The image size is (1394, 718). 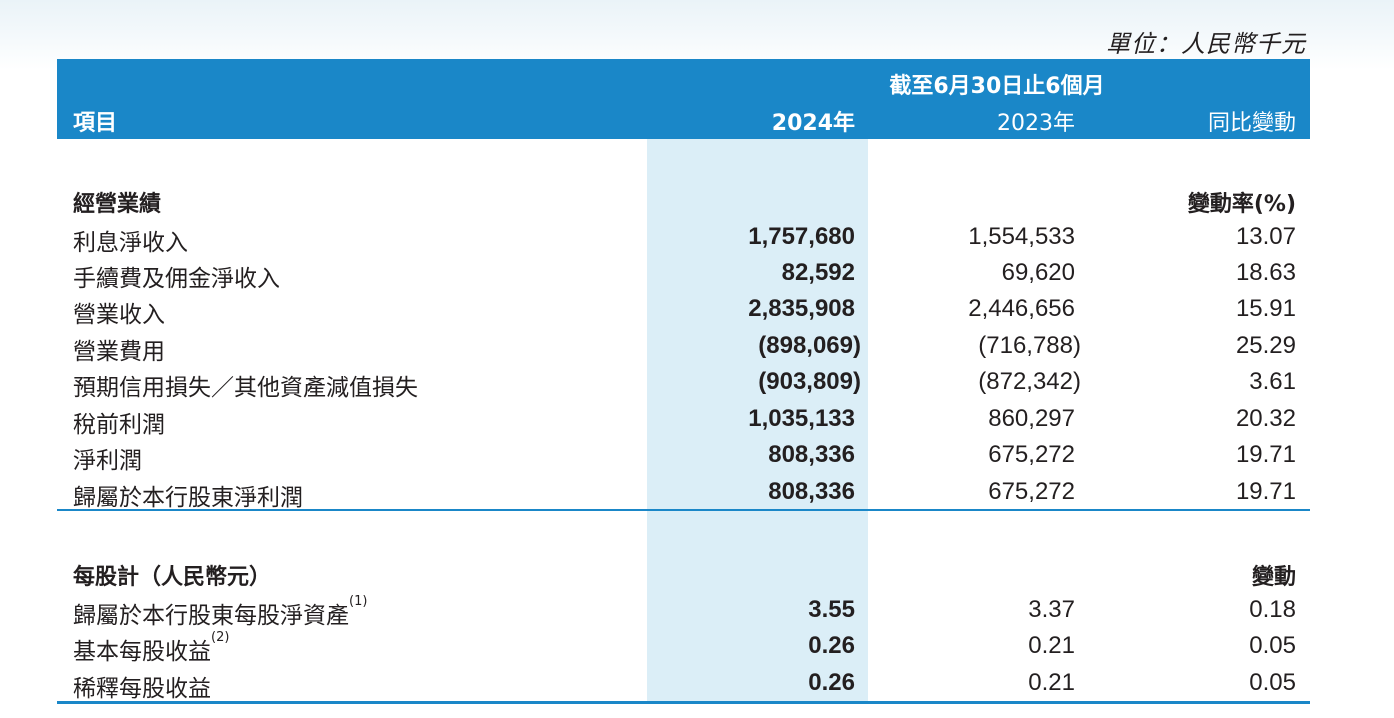 I want to click on footnote-ref: (2), so click(x=220, y=637).